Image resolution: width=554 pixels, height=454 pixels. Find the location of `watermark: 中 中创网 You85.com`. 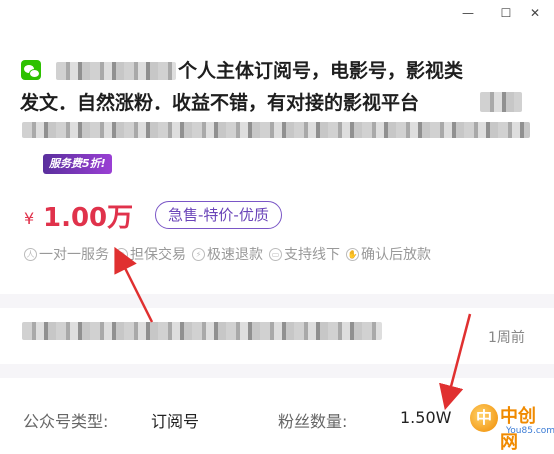

watermark: 中 中创网 You85.com is located at coordinates (512, 426).